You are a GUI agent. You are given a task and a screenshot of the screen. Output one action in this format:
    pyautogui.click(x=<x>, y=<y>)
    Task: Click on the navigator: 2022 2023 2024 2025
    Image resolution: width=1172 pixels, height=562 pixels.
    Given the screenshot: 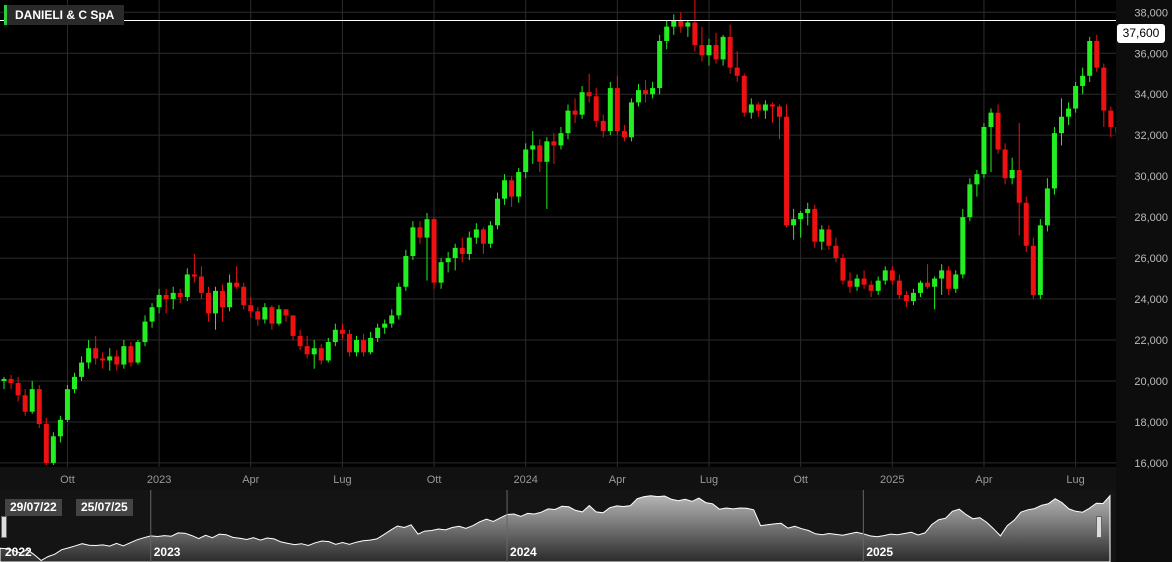 What is the action you would take?
    pyautogui.click(x=586, y=526)
    